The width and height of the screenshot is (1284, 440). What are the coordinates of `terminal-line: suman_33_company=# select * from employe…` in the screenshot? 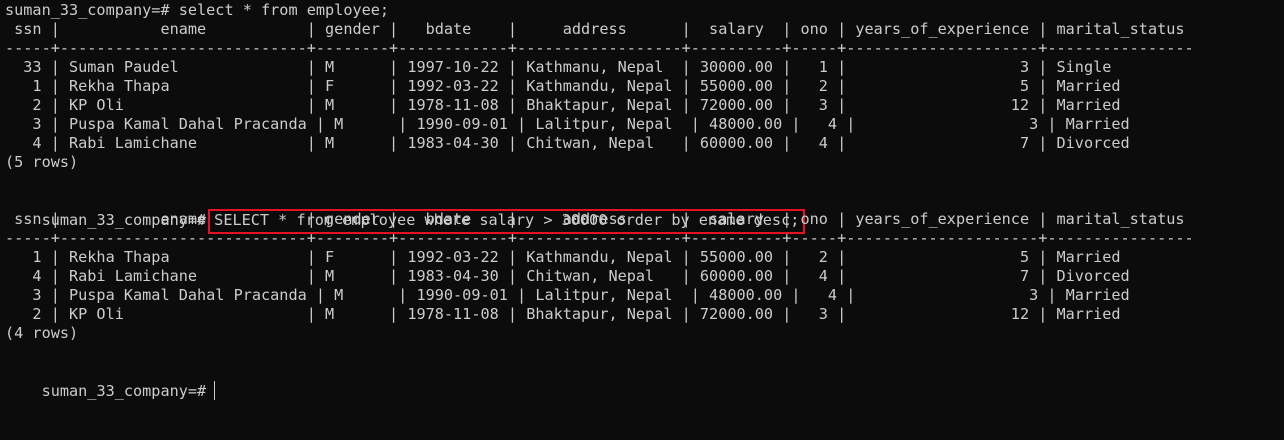 It's located at (197, 10).